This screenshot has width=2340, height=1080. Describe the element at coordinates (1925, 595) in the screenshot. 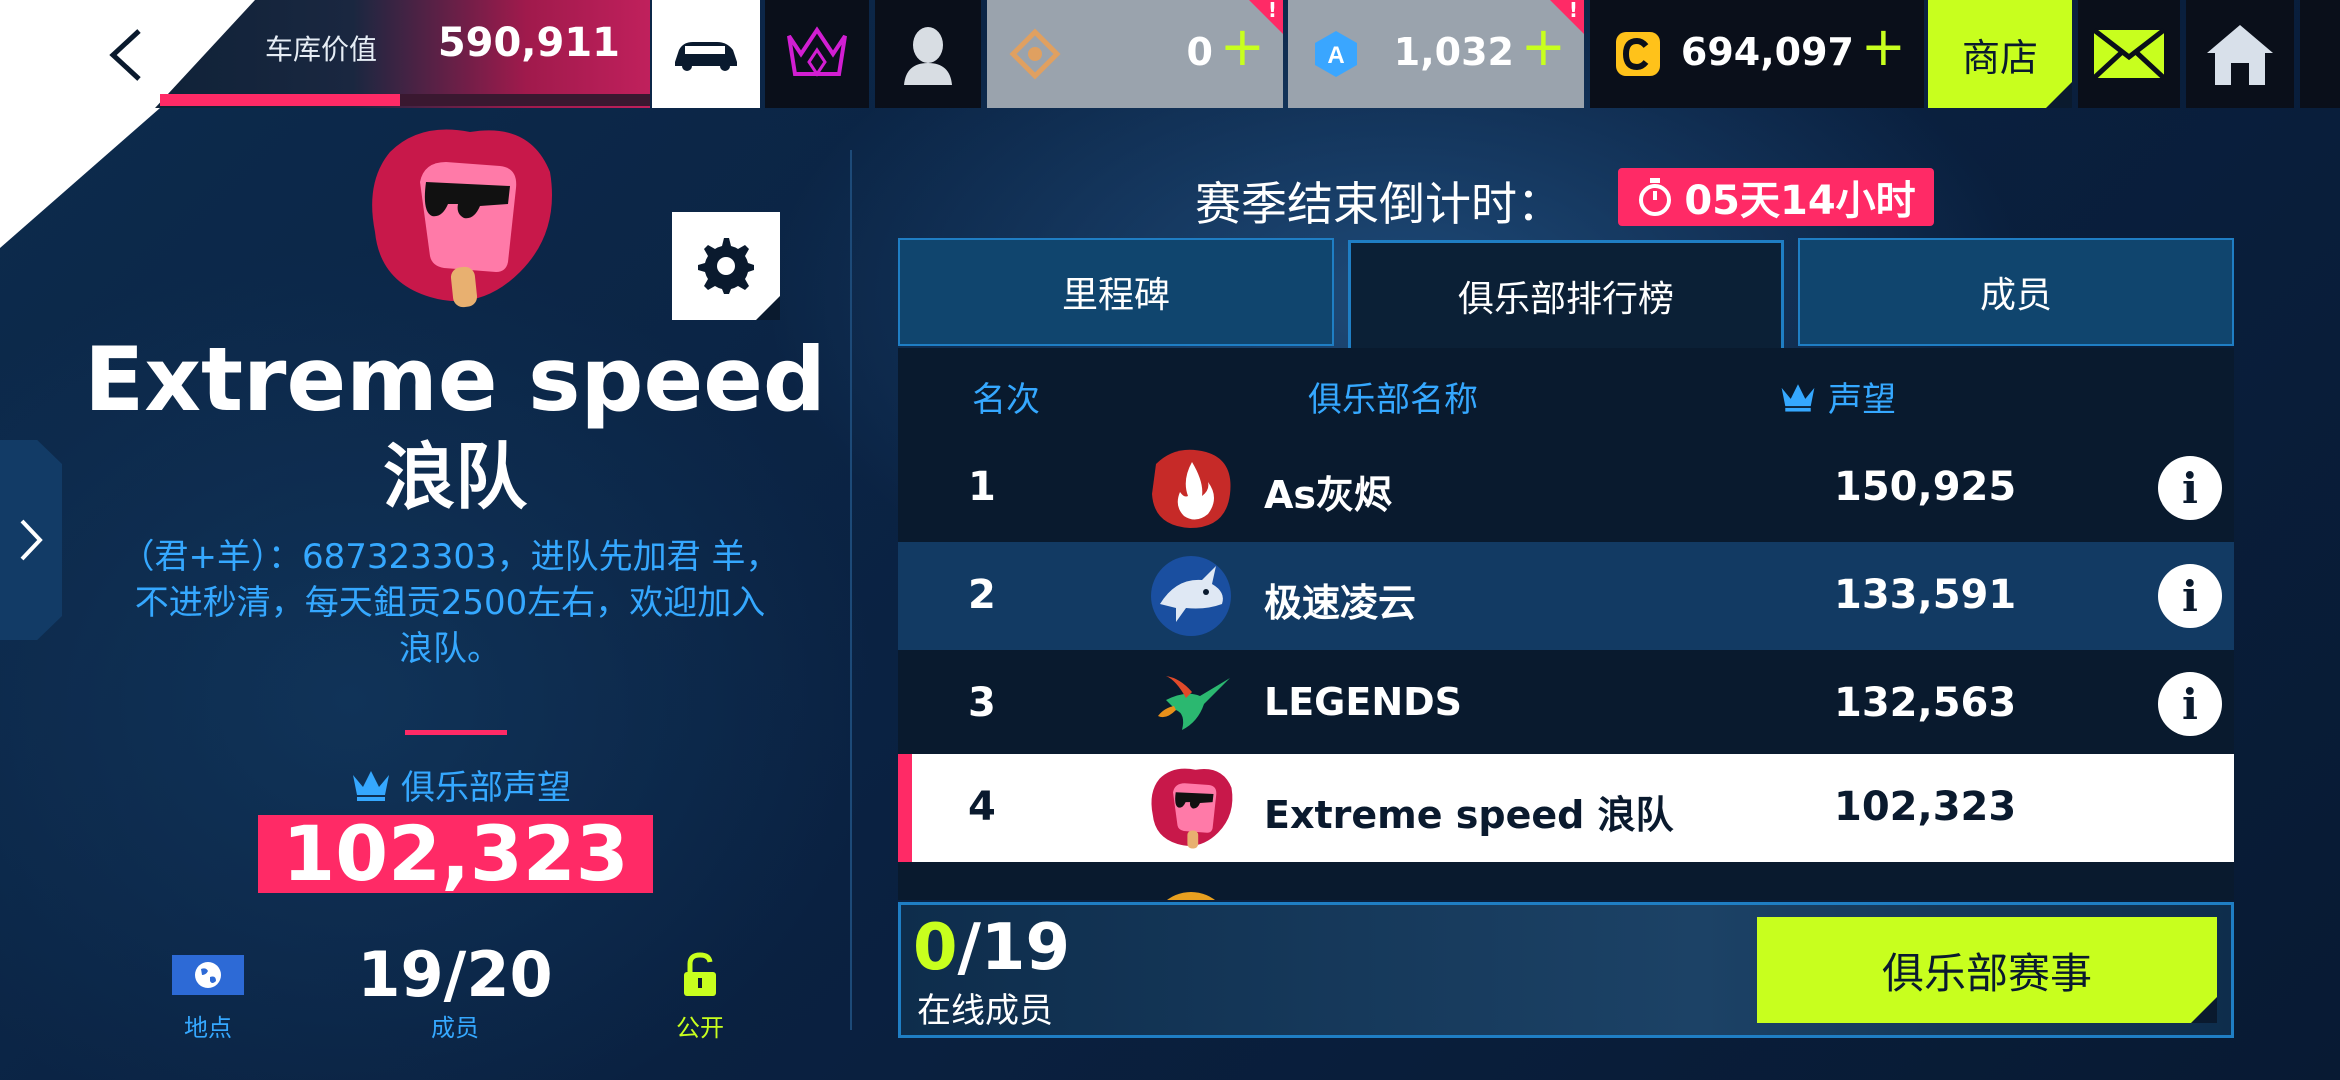

I see `row-reputation: 133,591` at that location.